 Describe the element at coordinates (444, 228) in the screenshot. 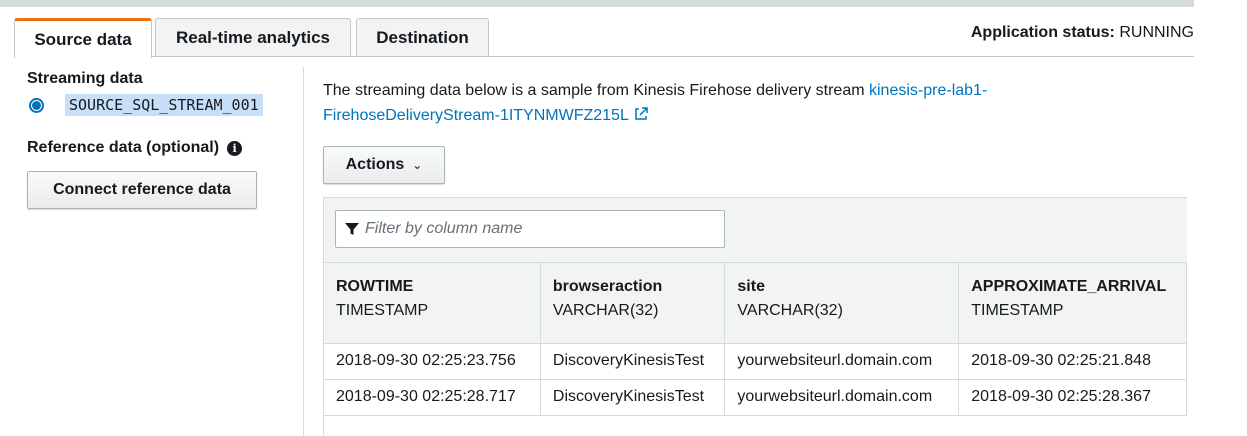

I see `filter-placeholder: Filter by column name` at that location.